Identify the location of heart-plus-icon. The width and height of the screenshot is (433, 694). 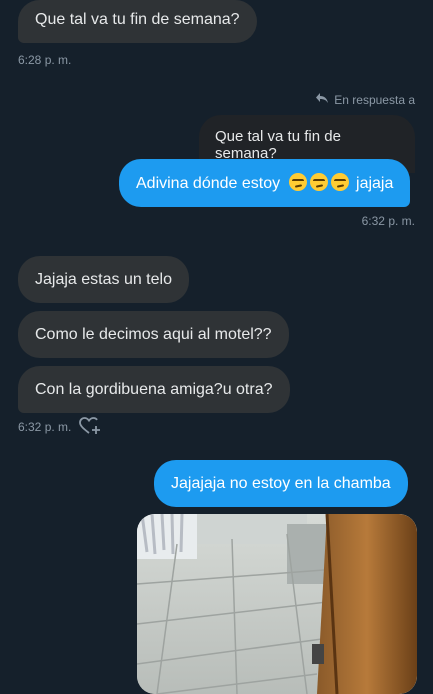
(90, 428).